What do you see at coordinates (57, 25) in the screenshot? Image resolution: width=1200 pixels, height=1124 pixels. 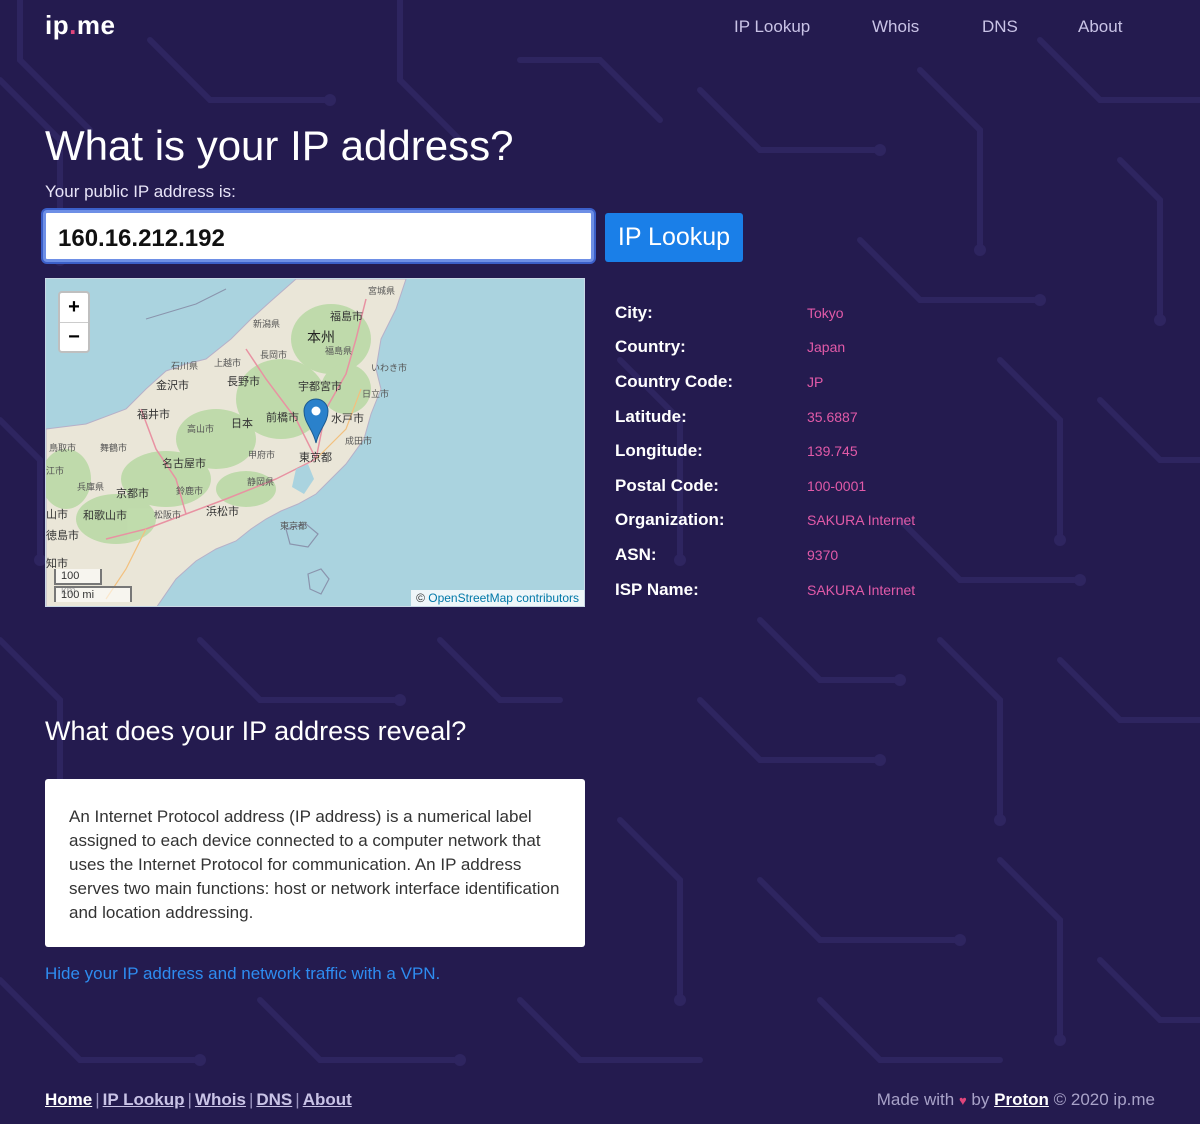 I see `logo-prefix: ip` at bounding box center [57, 25].